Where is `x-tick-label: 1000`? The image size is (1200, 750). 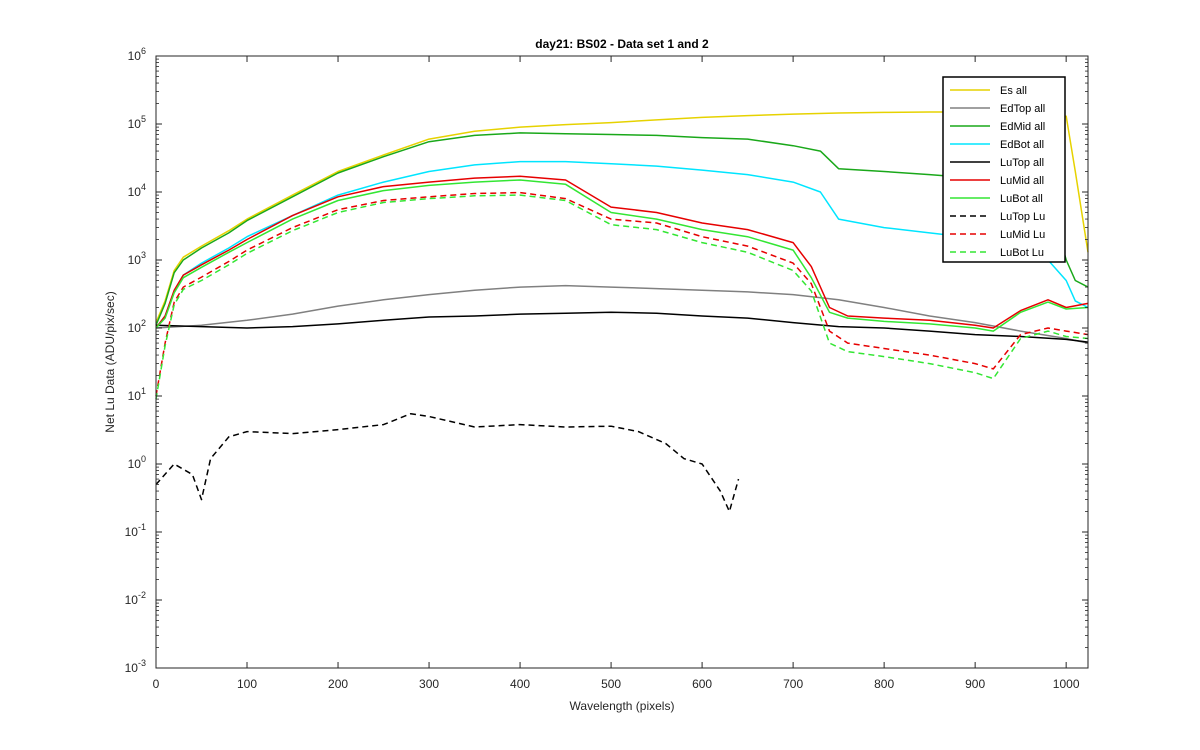 x-tick-label: 1000 is located at coordinates (1066, 684).